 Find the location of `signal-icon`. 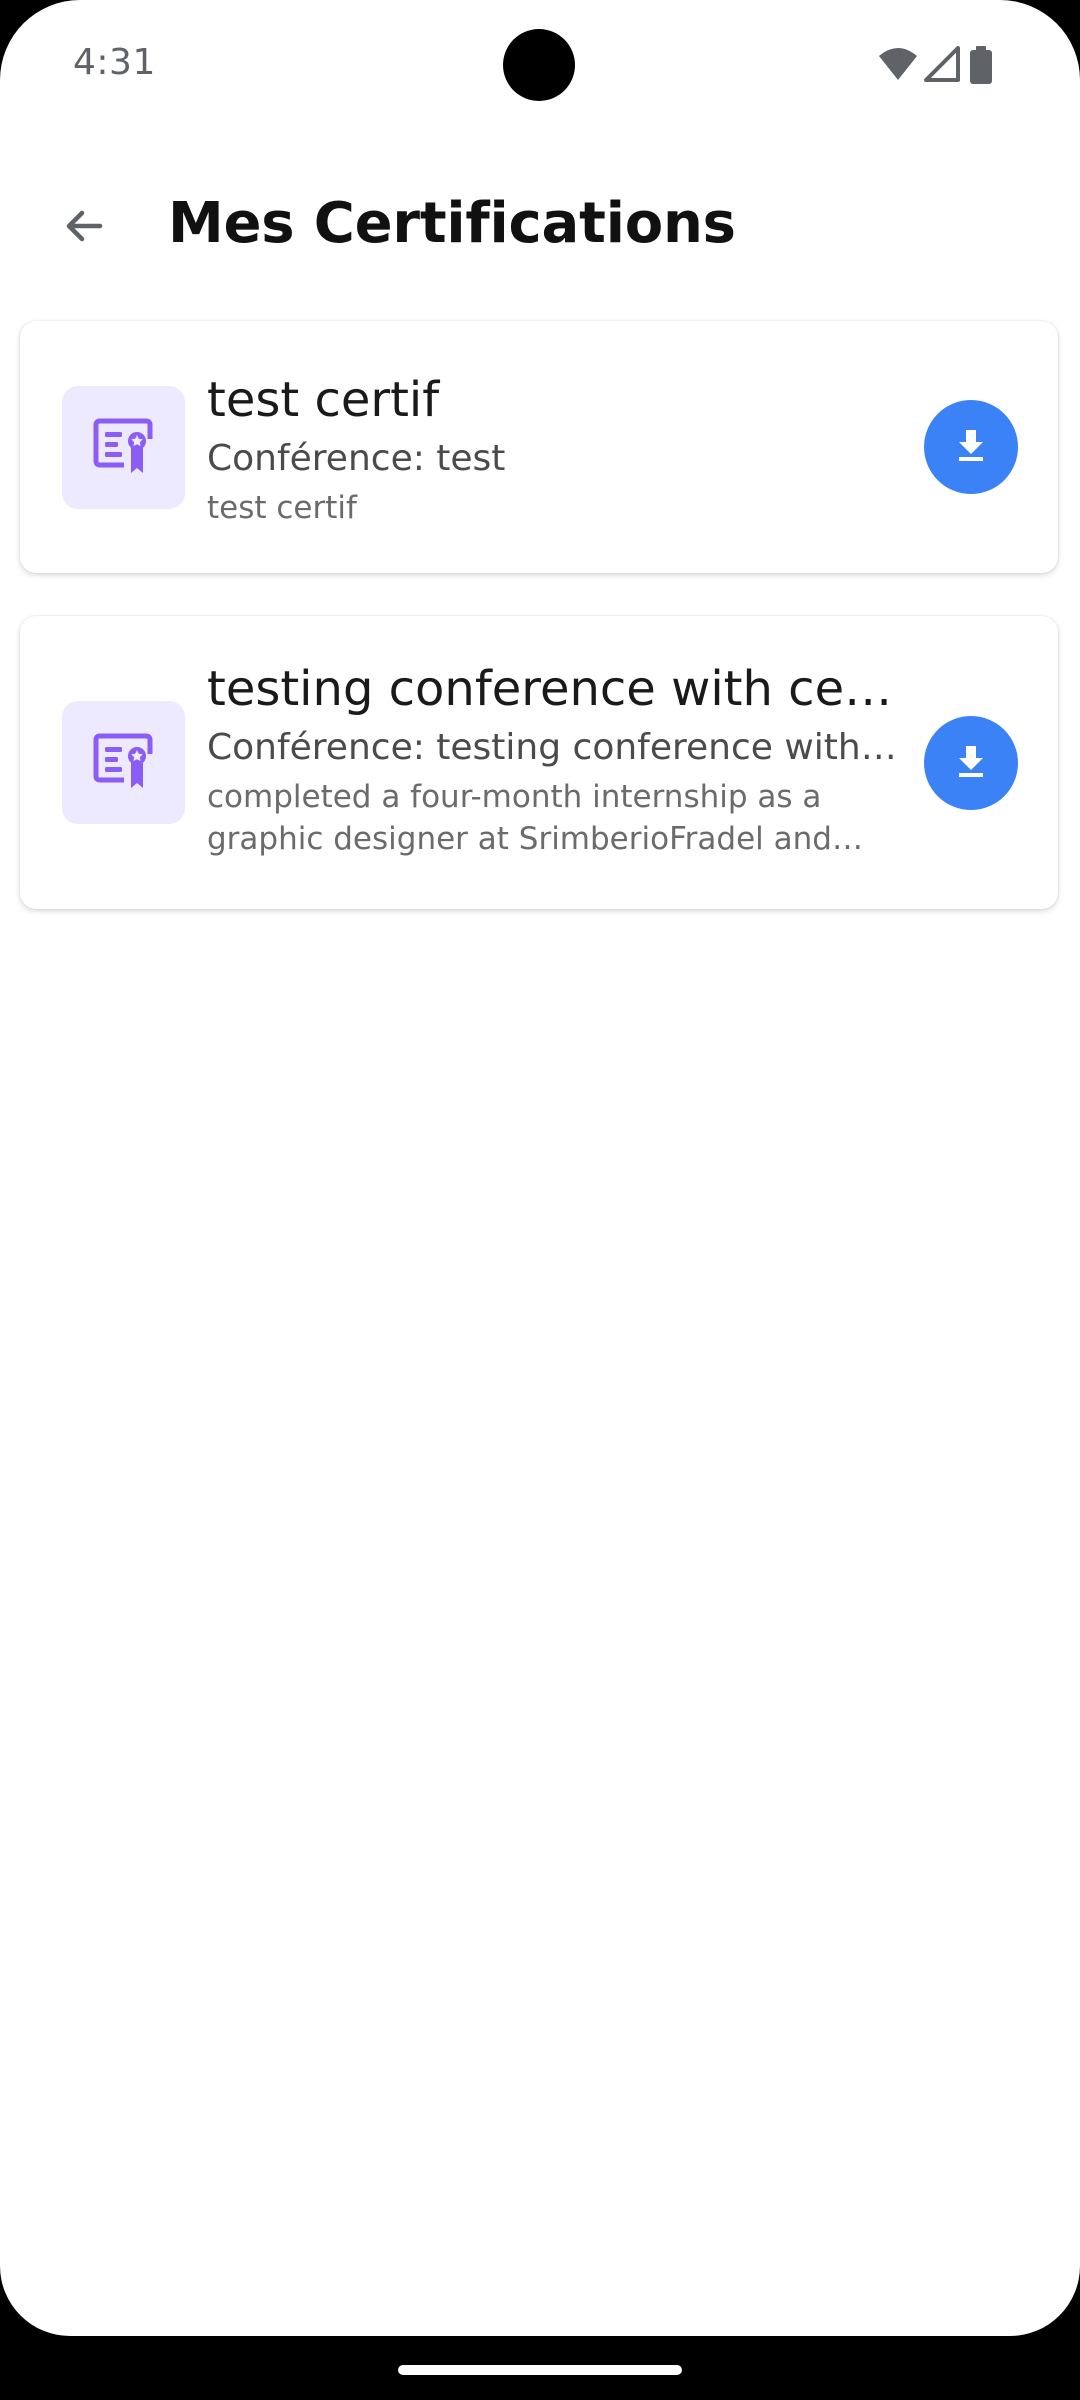

signal-icon is located at coordinates (942, 66).